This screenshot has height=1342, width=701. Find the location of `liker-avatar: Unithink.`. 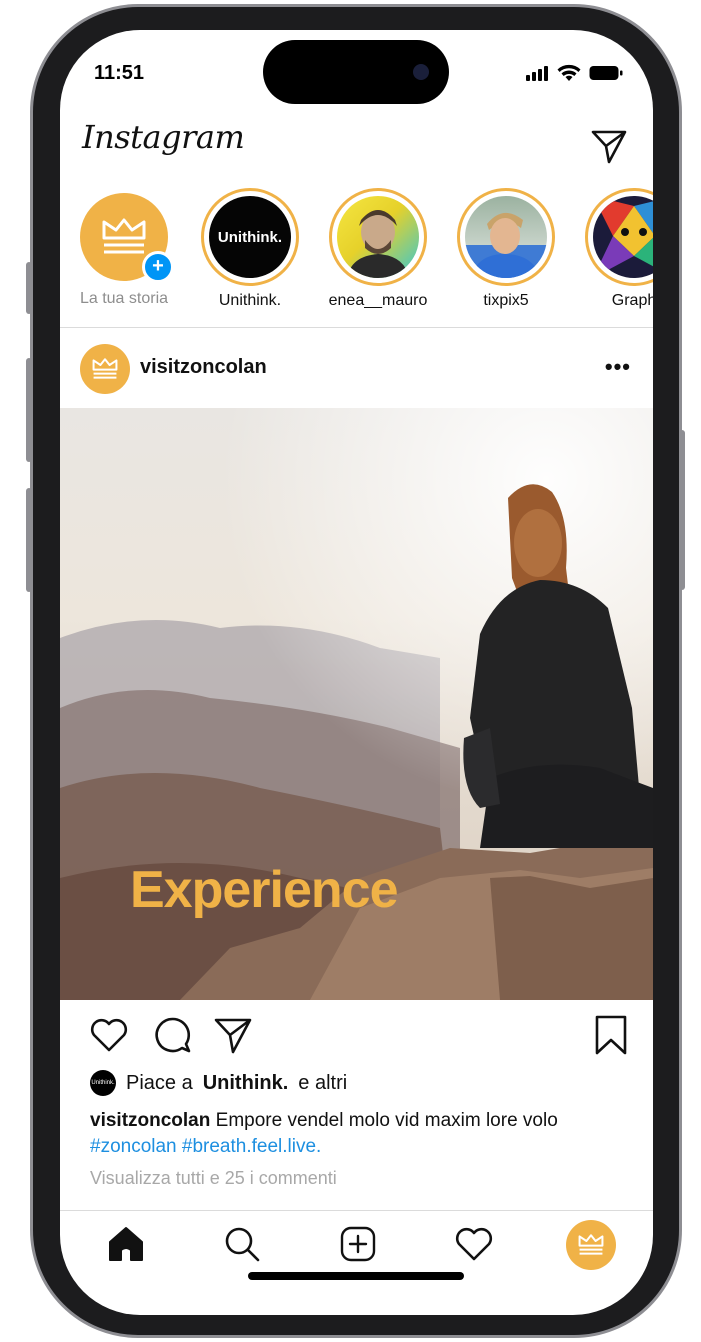

liker-avatar: Unithink. is located at coordinates (103, 1083).